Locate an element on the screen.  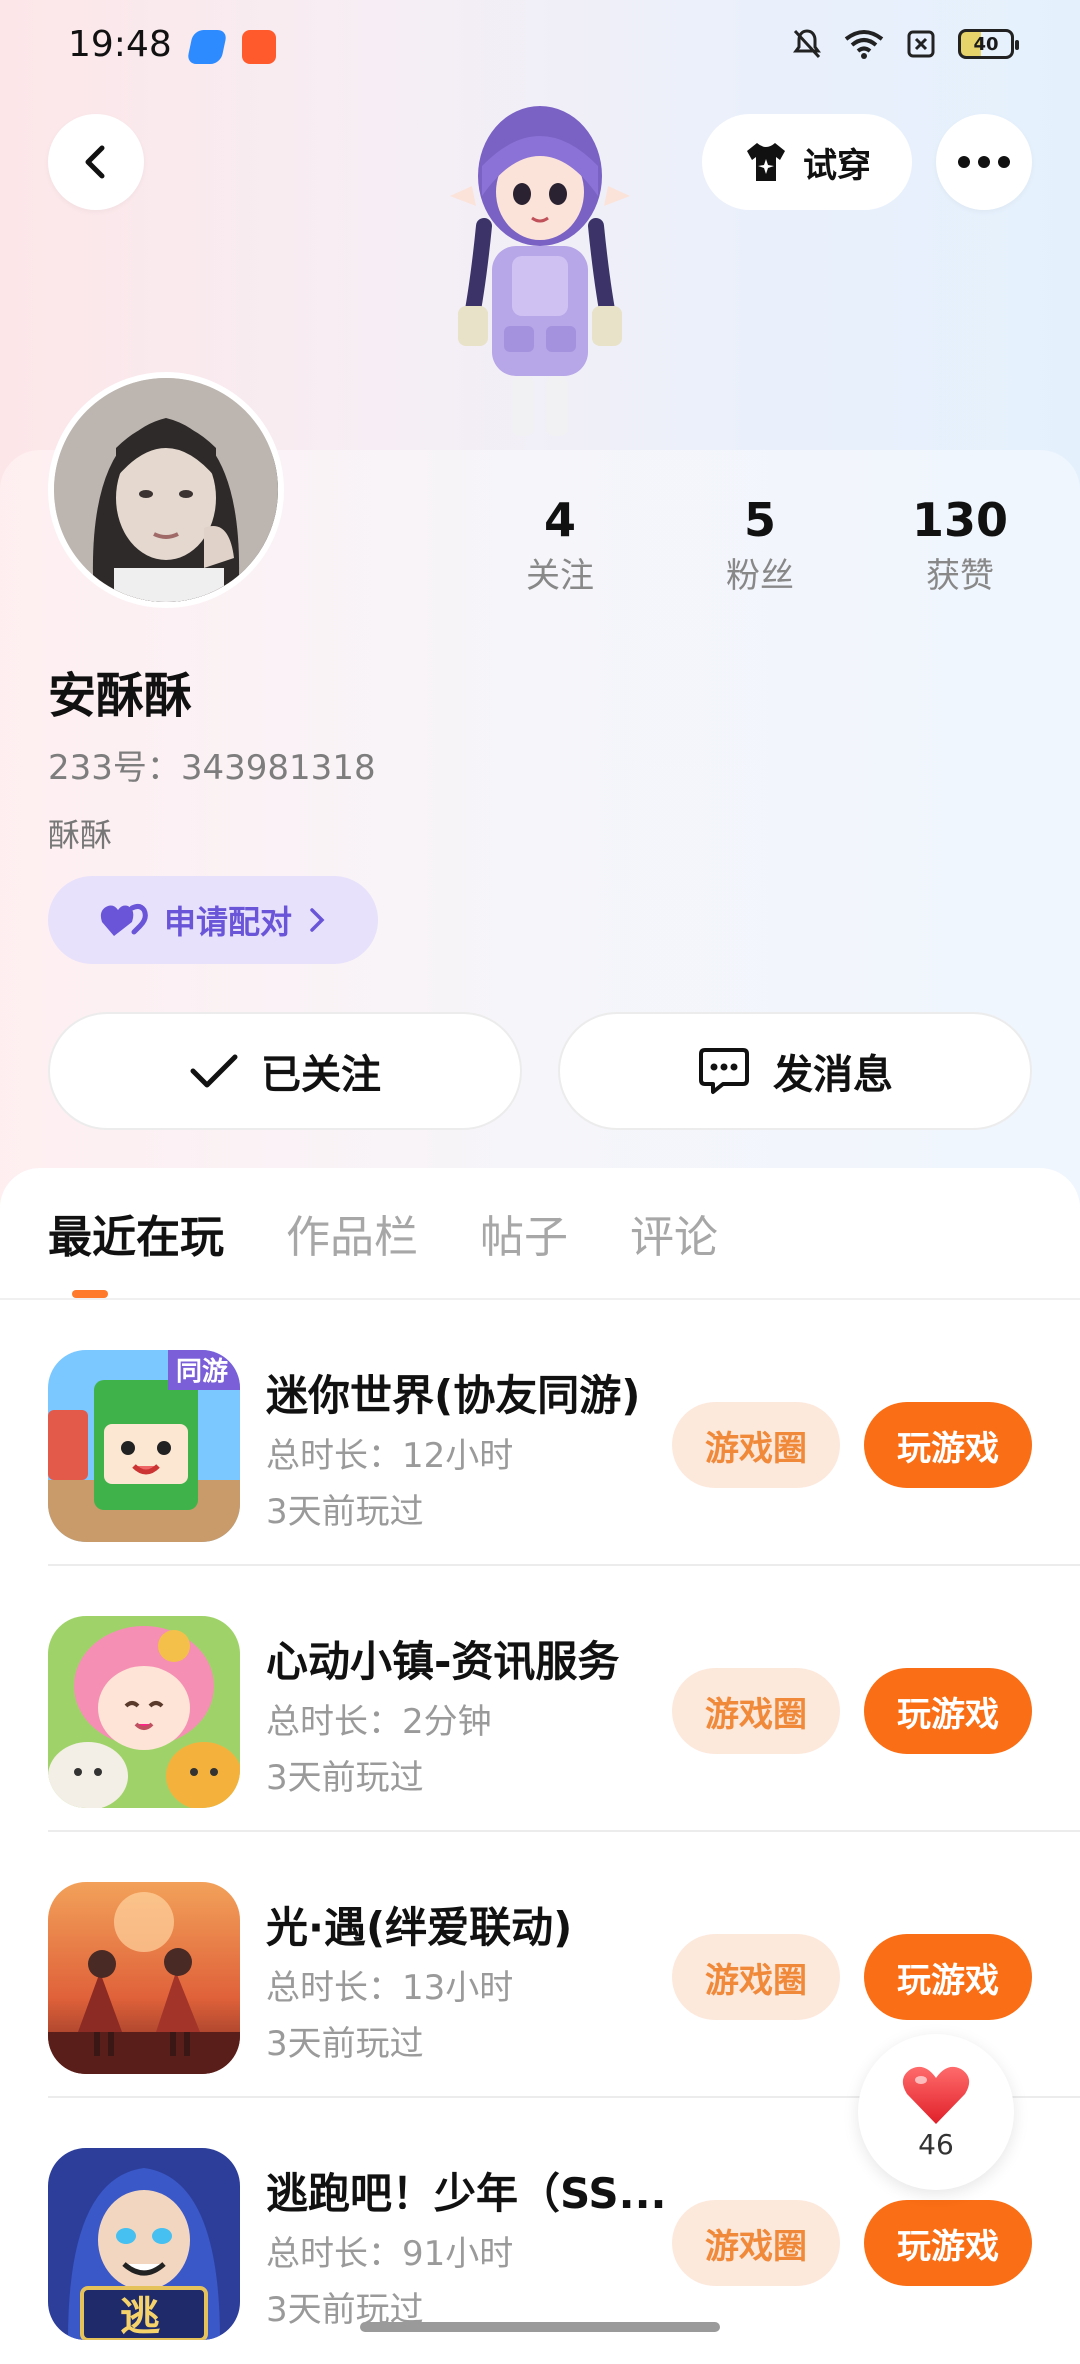
game-row: 同游 迷你世界(协友同游) 总时长：12小时 3天前玩过 游戏圈 玩游戏 is located at coordinates (564, 1433).